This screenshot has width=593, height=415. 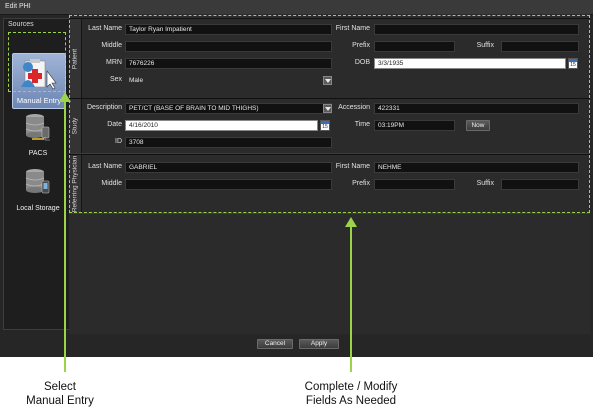 What do you see at coordinates (351, 394) in the screenshot?
I see `right-annotation: Complete / Modify Fields As Needed` at bounding box center [351, 394].